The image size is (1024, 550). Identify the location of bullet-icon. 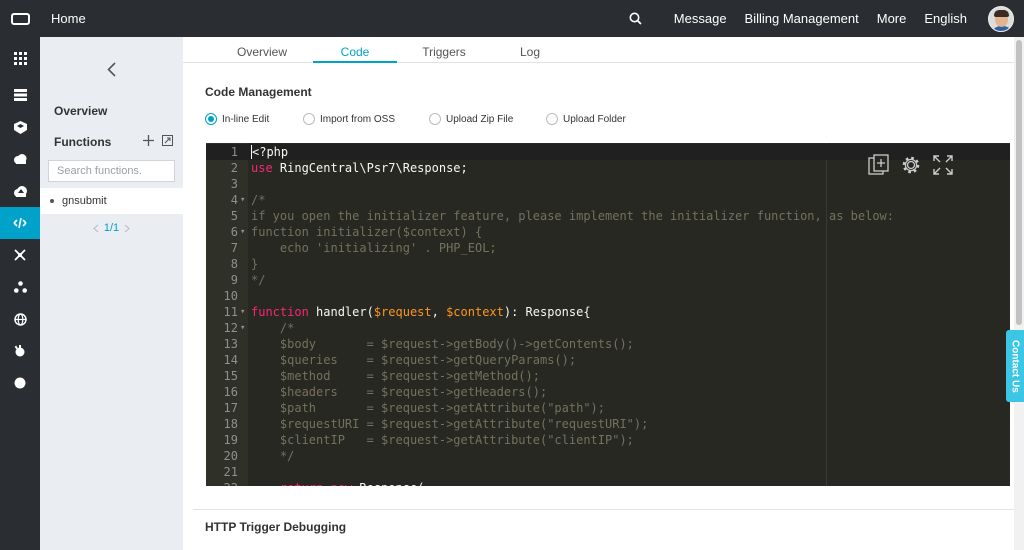
(52, 201).